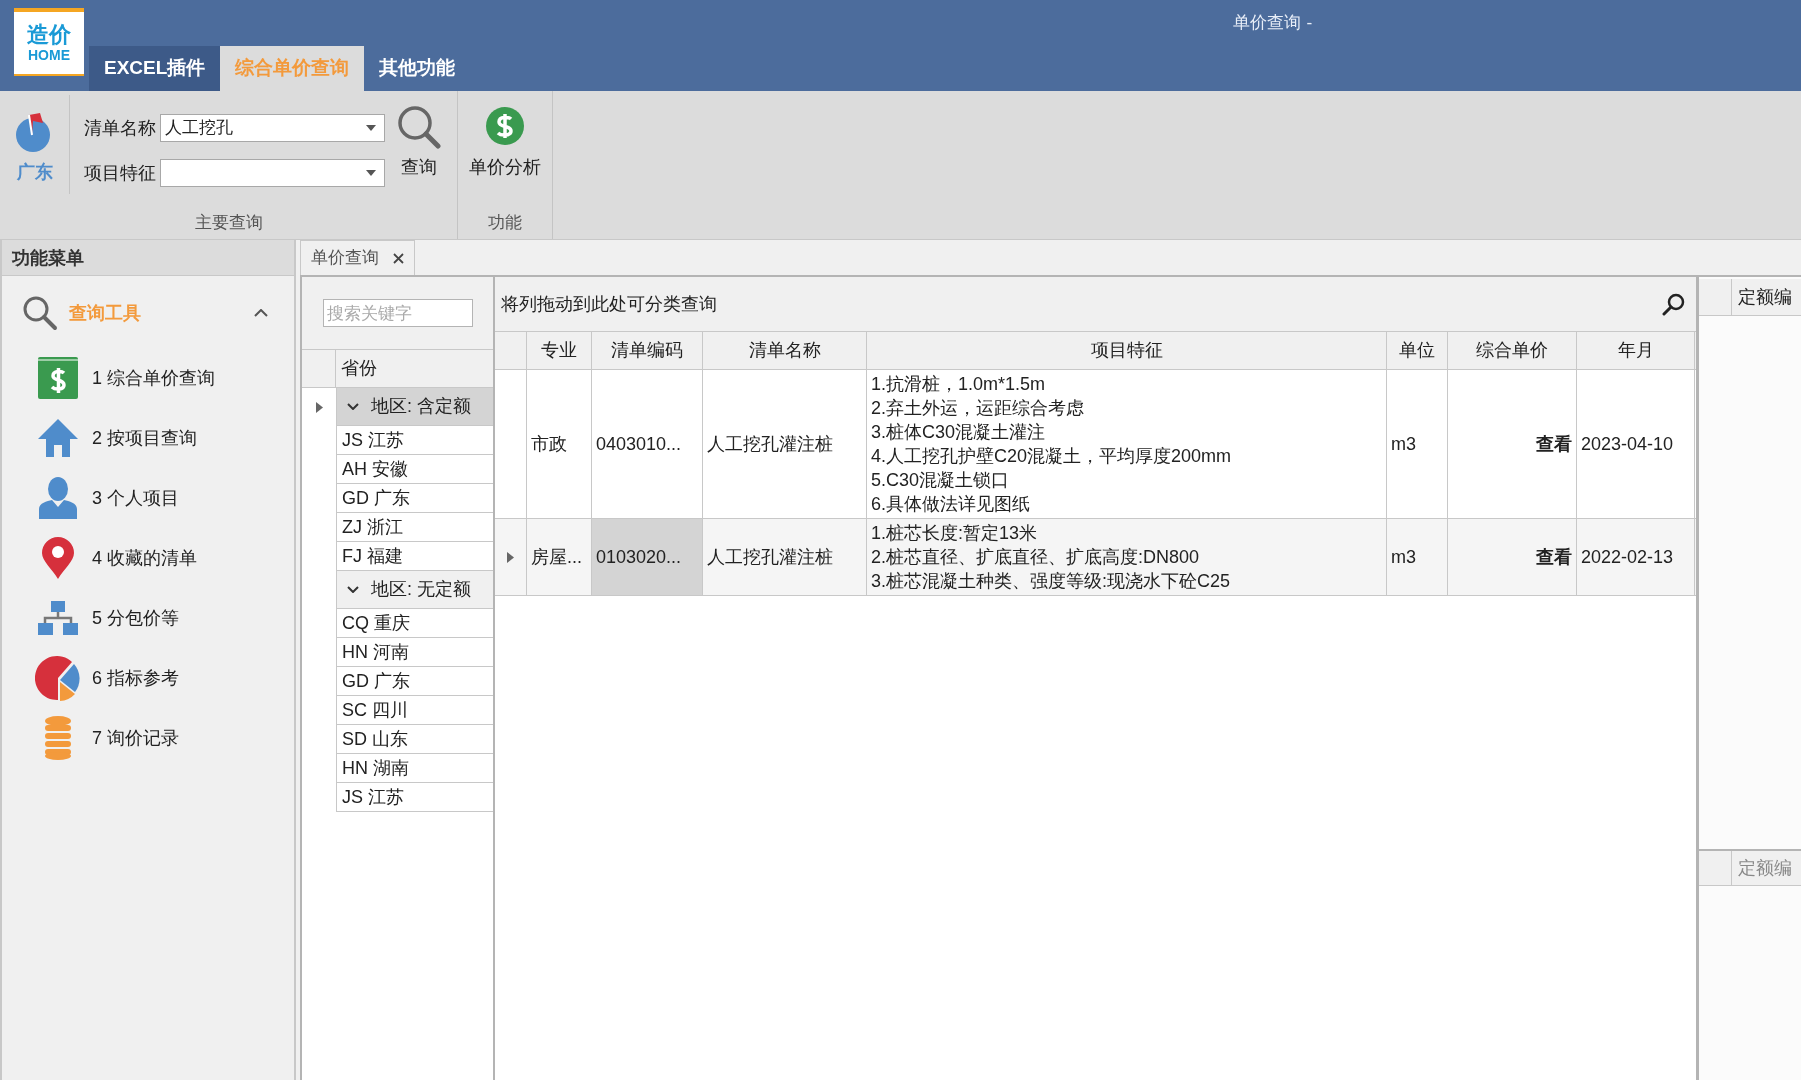  I want to click on dollar-icon, so click(505, 126).